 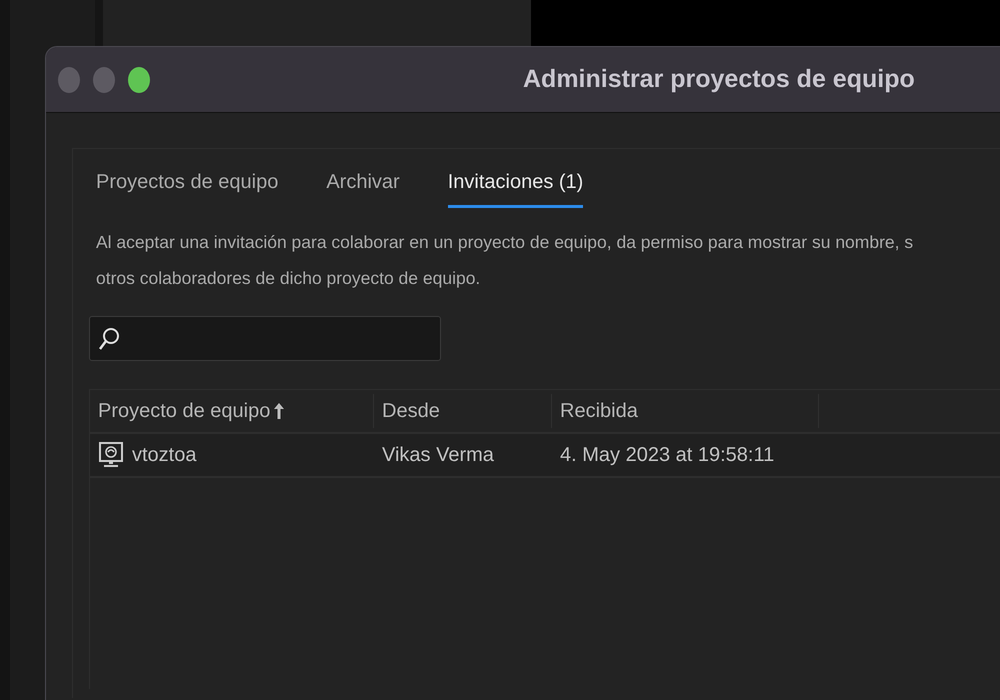 What do you see at coordinates (505, 242) in the screenshot?
I see `description-text: Al aceptar una invitación para colaborar en un proyecto de equipo, da permiso para mostrar su nombre, s` at bounding box center [505, 242].